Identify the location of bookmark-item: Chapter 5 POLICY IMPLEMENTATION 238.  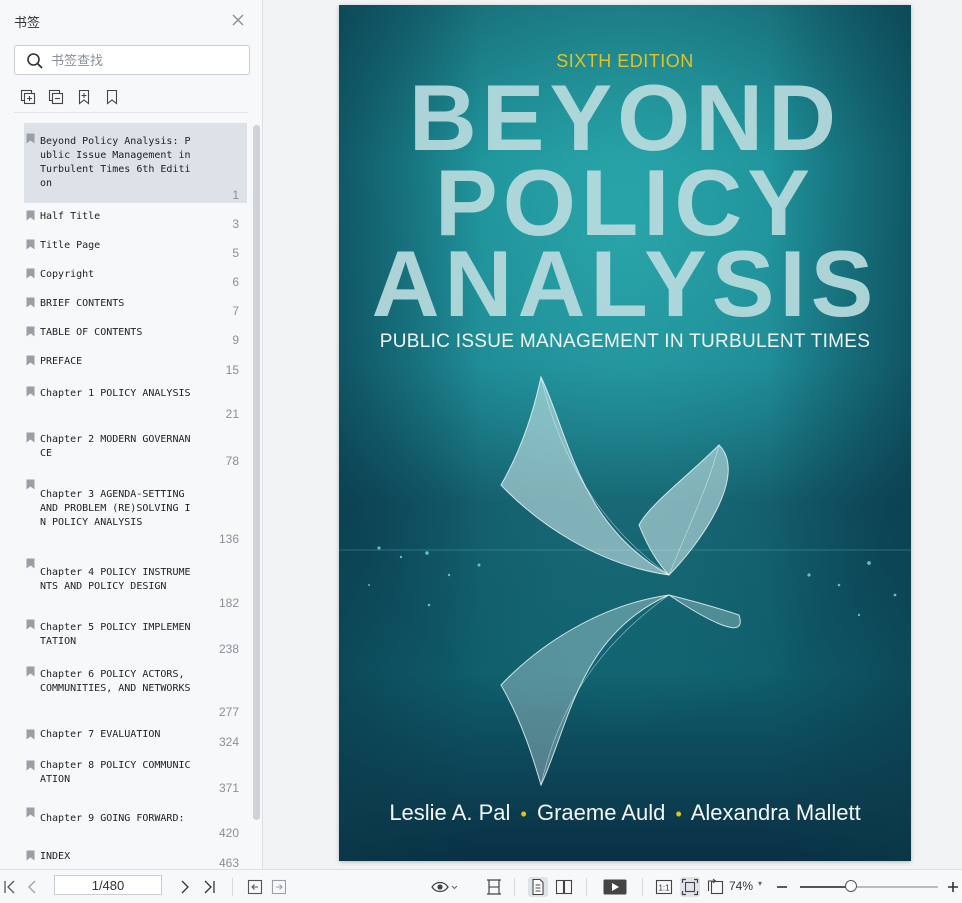
(135, 638).